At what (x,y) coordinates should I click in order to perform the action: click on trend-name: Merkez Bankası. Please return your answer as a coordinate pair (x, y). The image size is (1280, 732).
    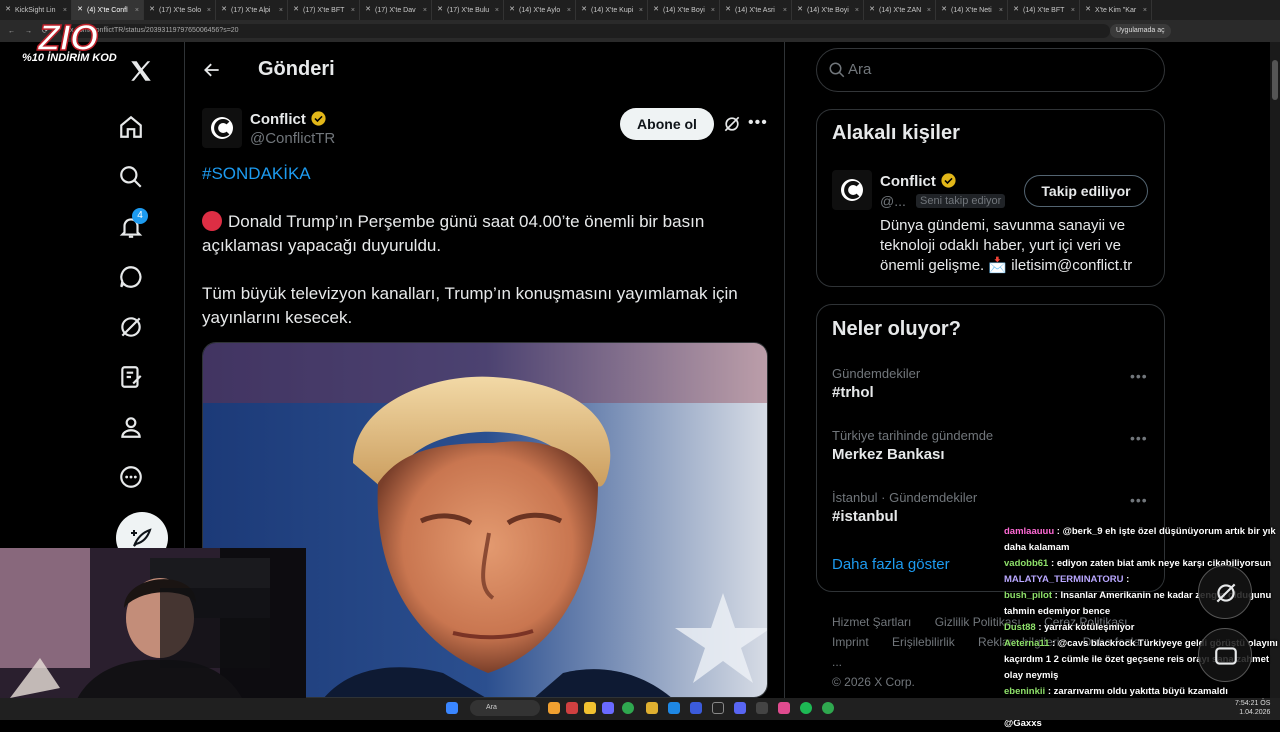
    Looking at the image, I should click on (912, 454).